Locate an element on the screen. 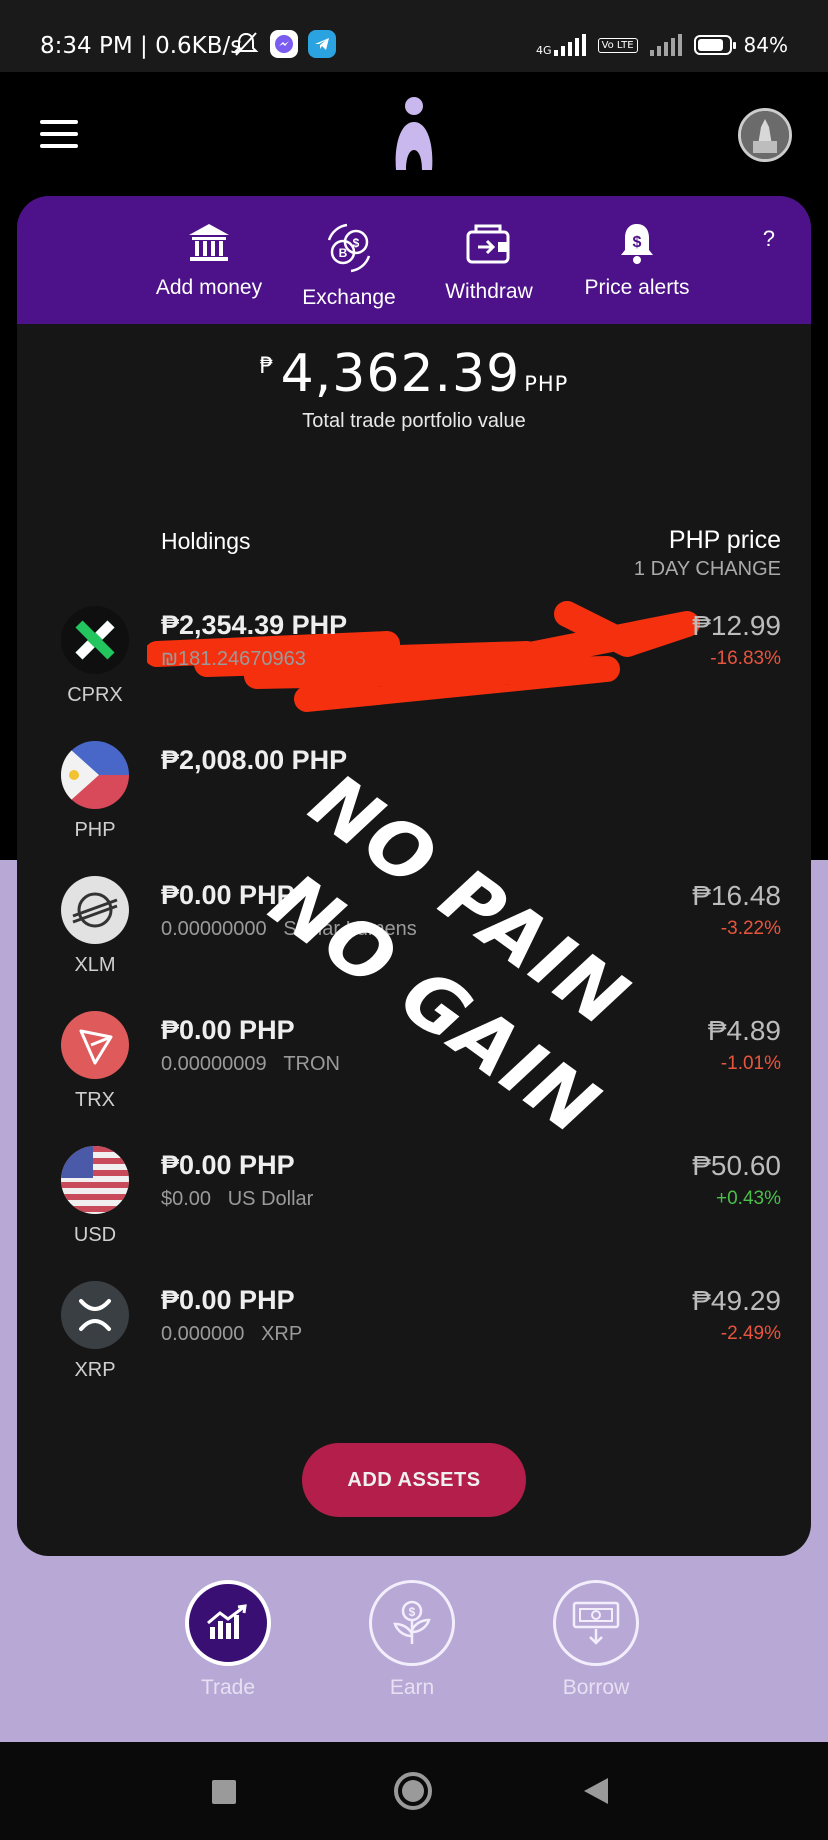 The height and width of the screenshot is (1840, 828). bottom-nav: Trade $ Earn Borrow is located at coordinates (414, 1660).